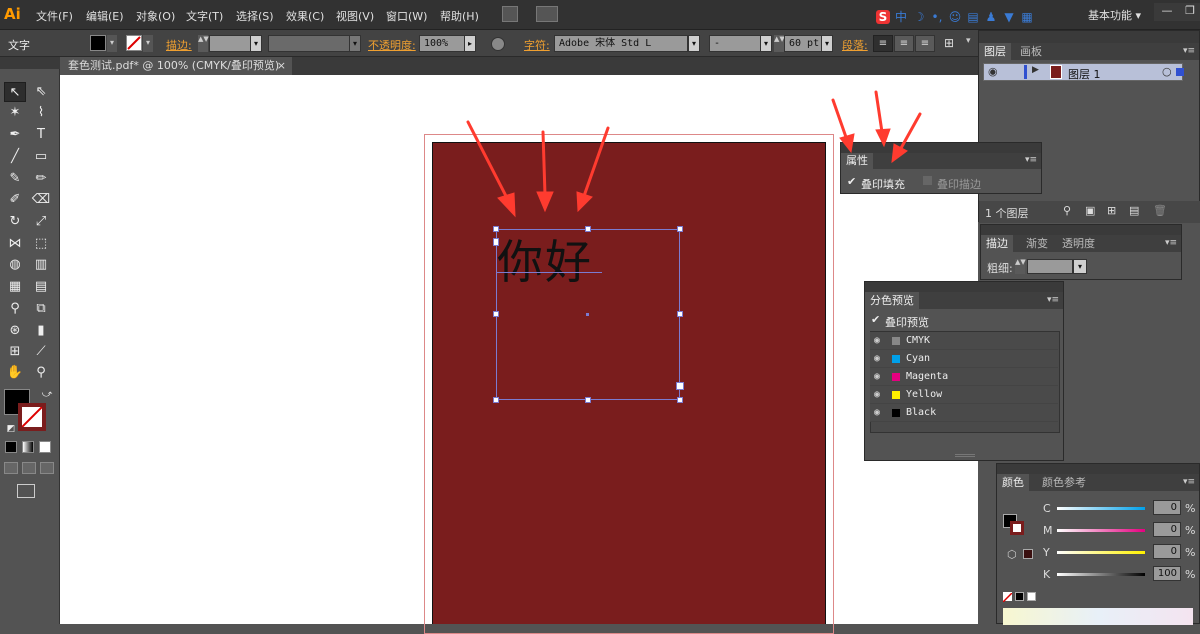 Image resolution: width=1200 pixels, height=634 pixels. Describe the element at coordinates (847, 143) in the screenshot. I see `arrow-4-head` at that location.